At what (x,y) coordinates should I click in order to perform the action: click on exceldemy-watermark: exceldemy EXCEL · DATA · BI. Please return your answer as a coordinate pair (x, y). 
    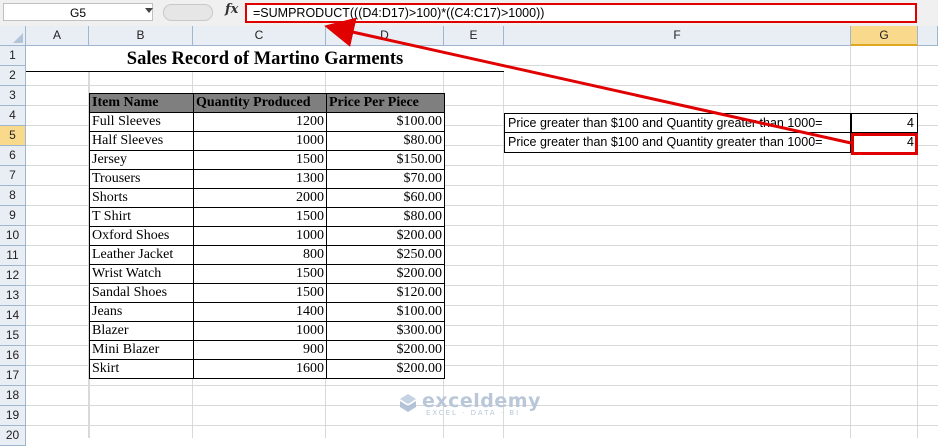
    Looking at the image, I should click on (469, 403).